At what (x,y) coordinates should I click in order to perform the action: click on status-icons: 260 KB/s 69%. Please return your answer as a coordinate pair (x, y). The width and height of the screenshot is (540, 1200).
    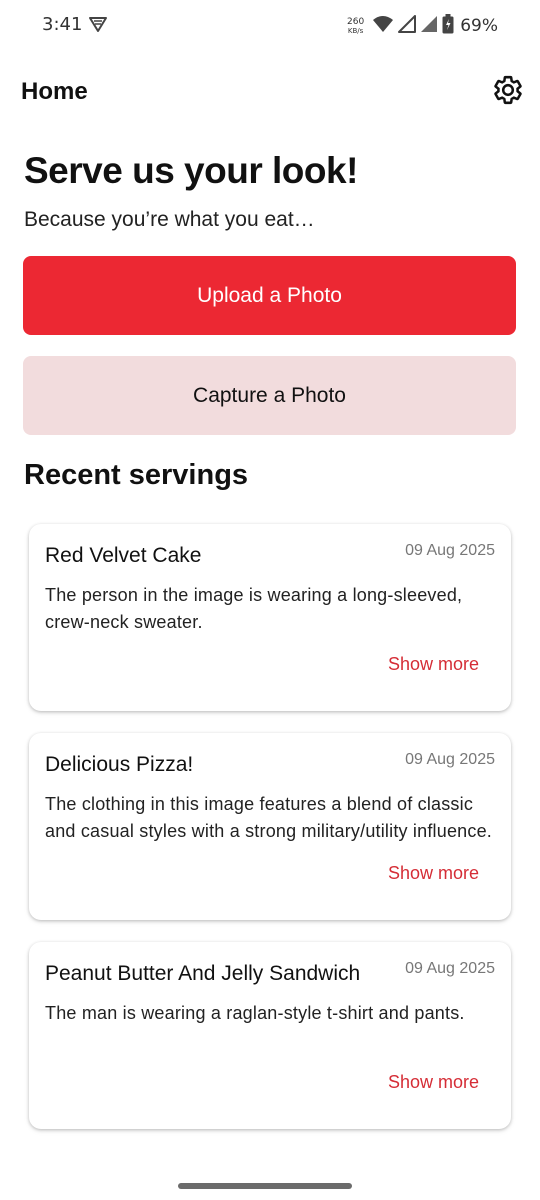
    Looking at the image, I should click on (422, 26).